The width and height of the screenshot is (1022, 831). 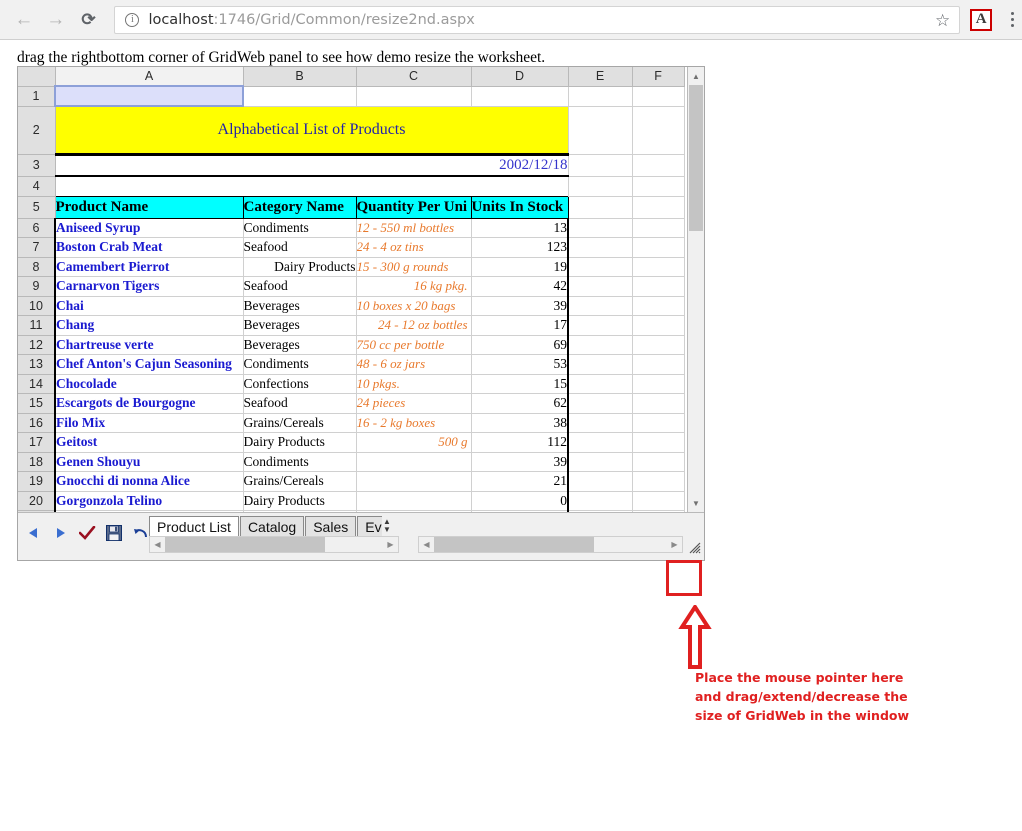 What do you see at coordinates (148, 325) in the screenshot?
I see `product-name-cell: Chang` at bounding box center [148, 325].